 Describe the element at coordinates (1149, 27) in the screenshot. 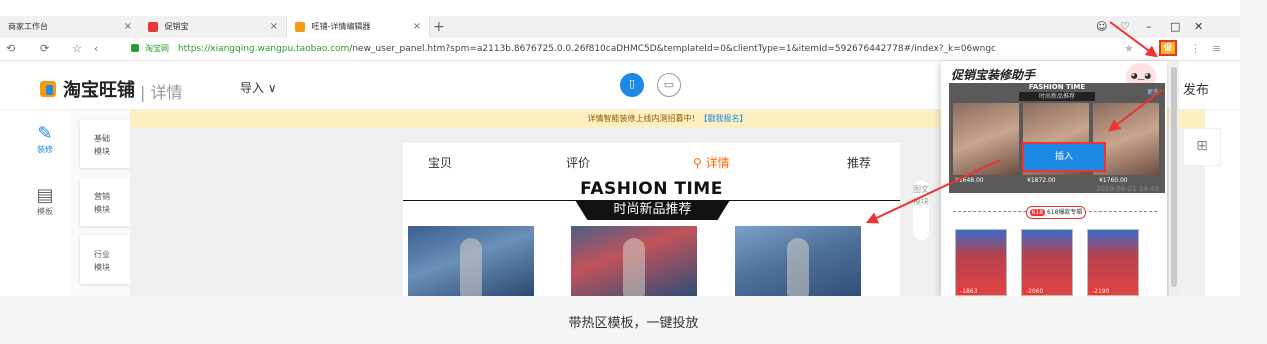

I see `minimize-button: –` at that location.